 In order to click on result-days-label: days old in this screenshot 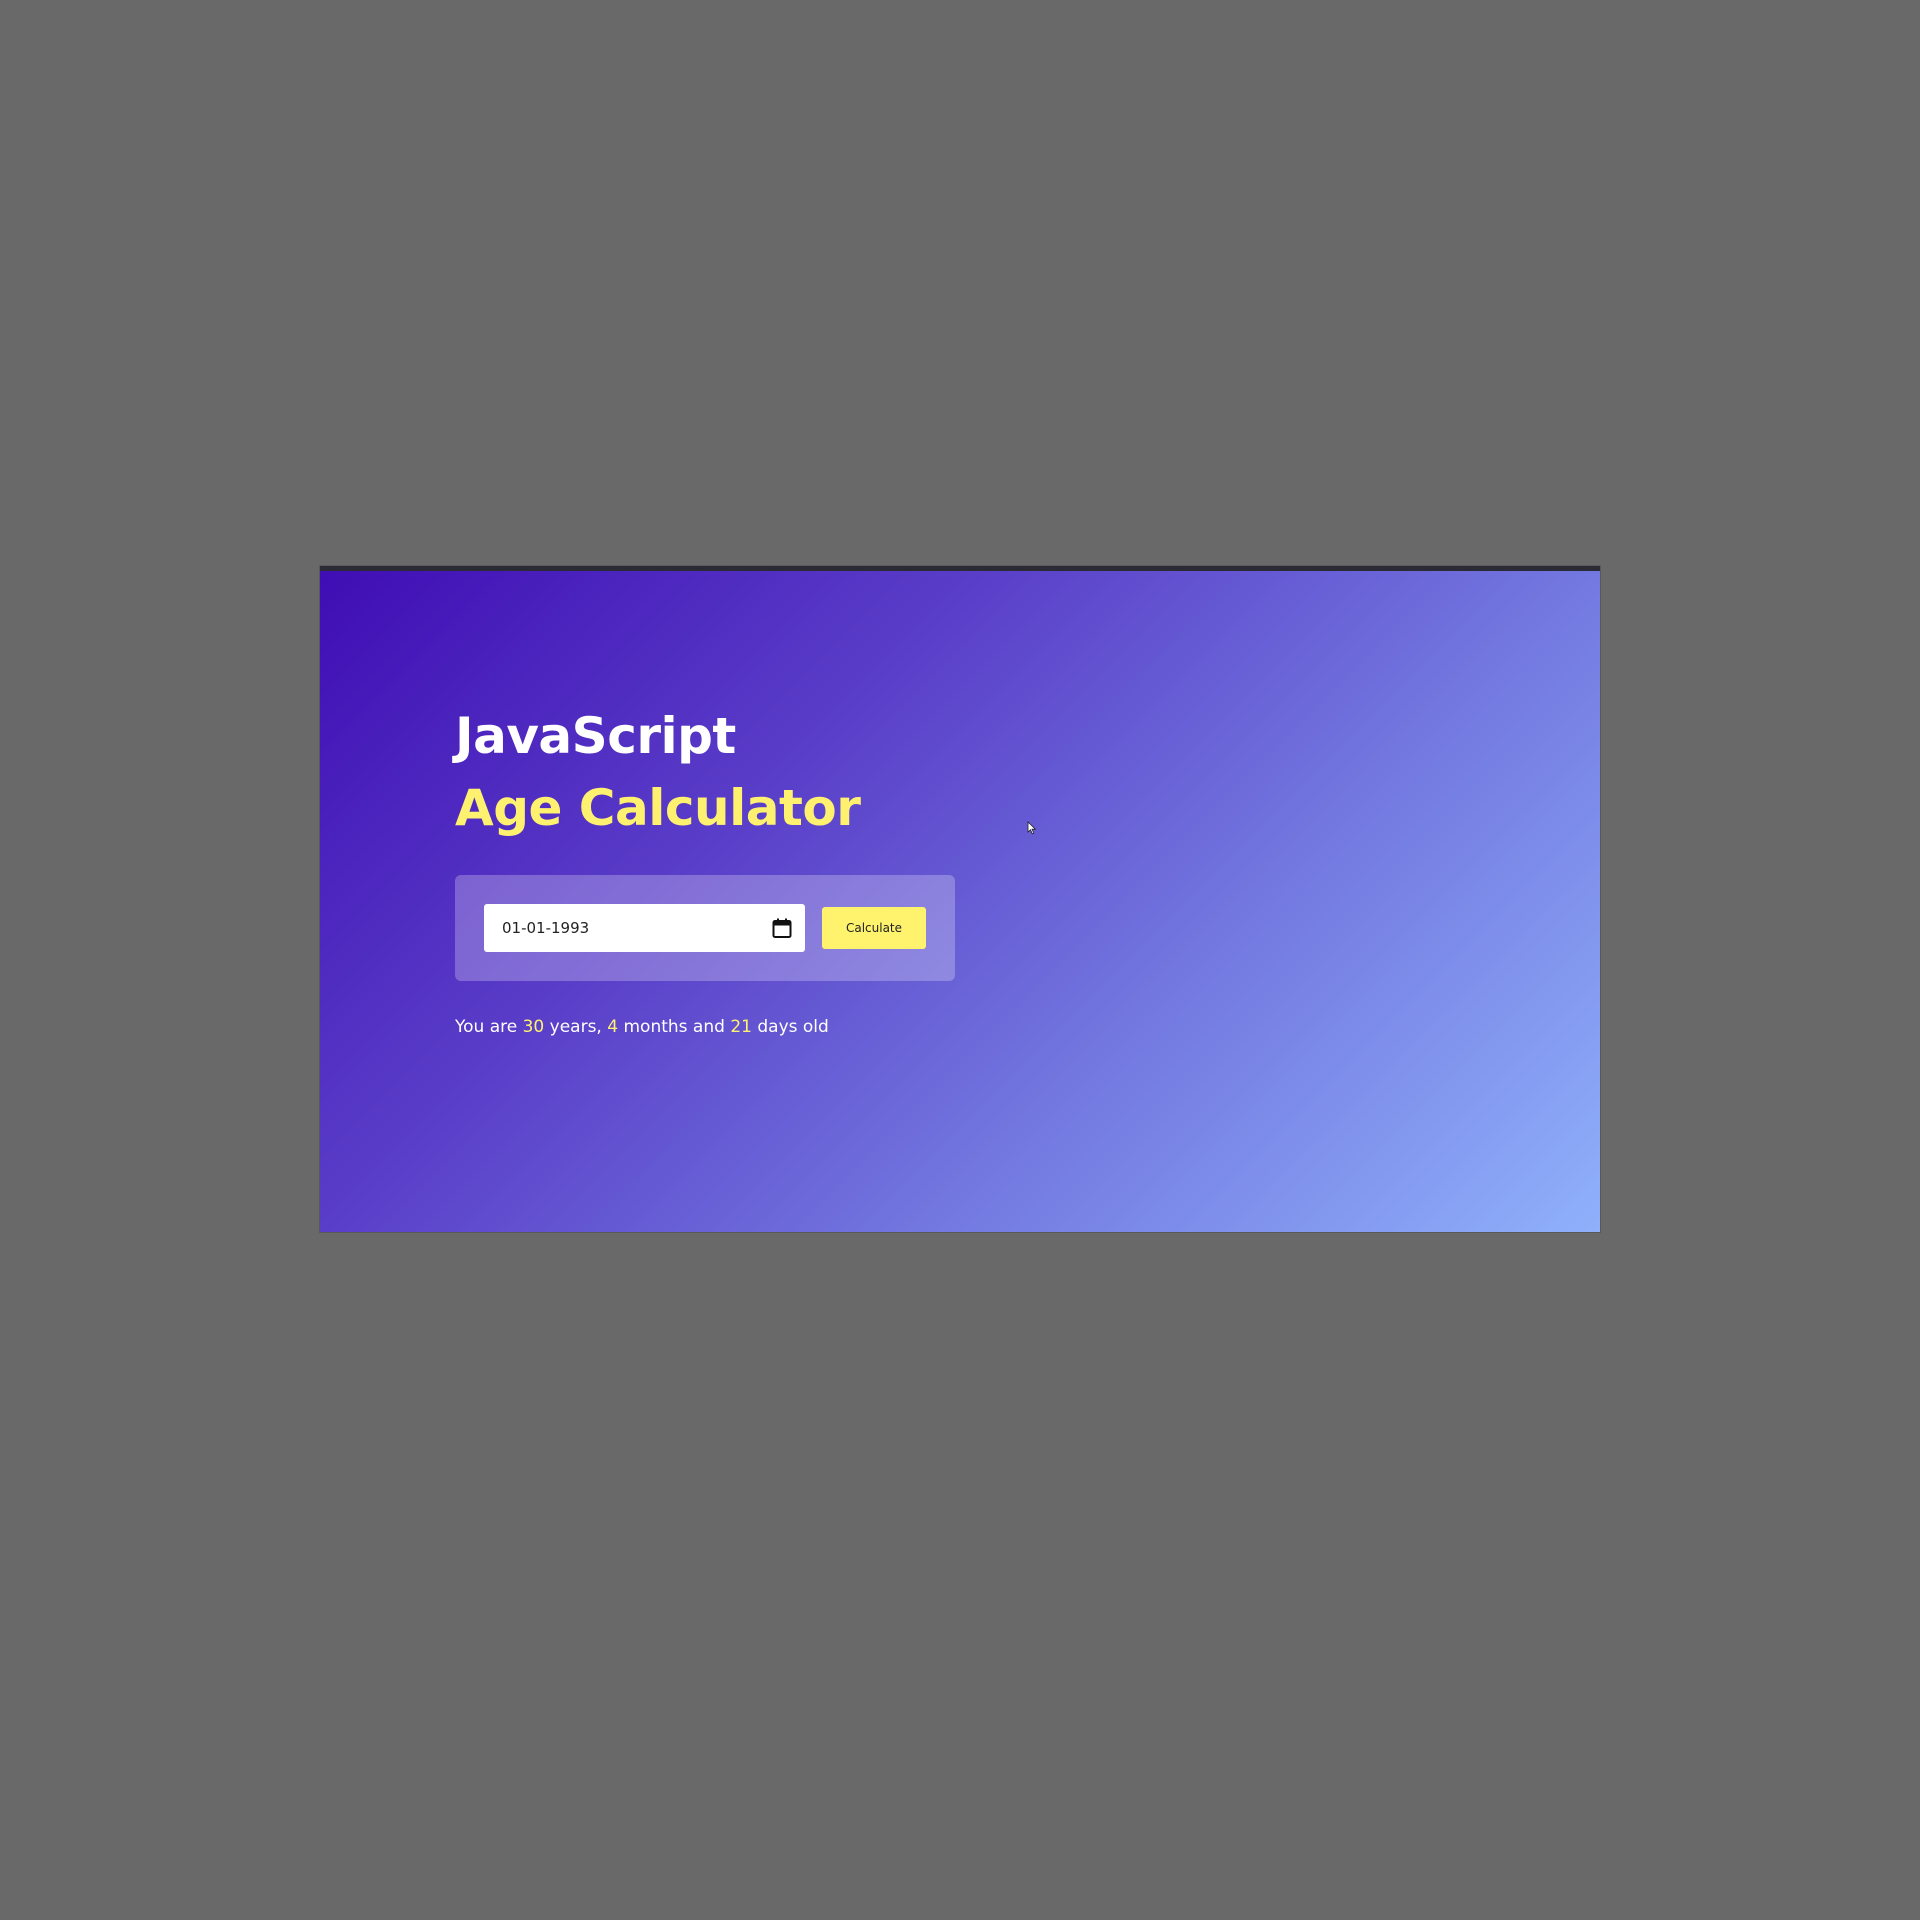, I will do `click(790, 1027)`.